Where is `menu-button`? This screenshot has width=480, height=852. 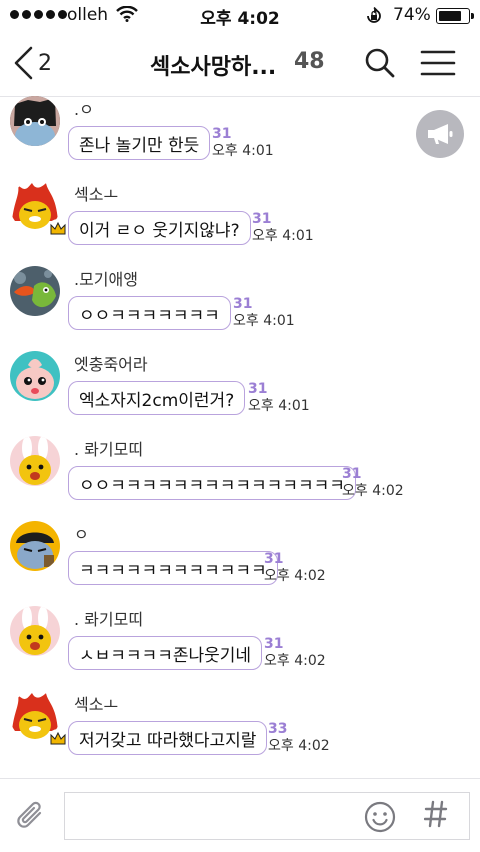
menu-button is located at coordinates (438, 65).